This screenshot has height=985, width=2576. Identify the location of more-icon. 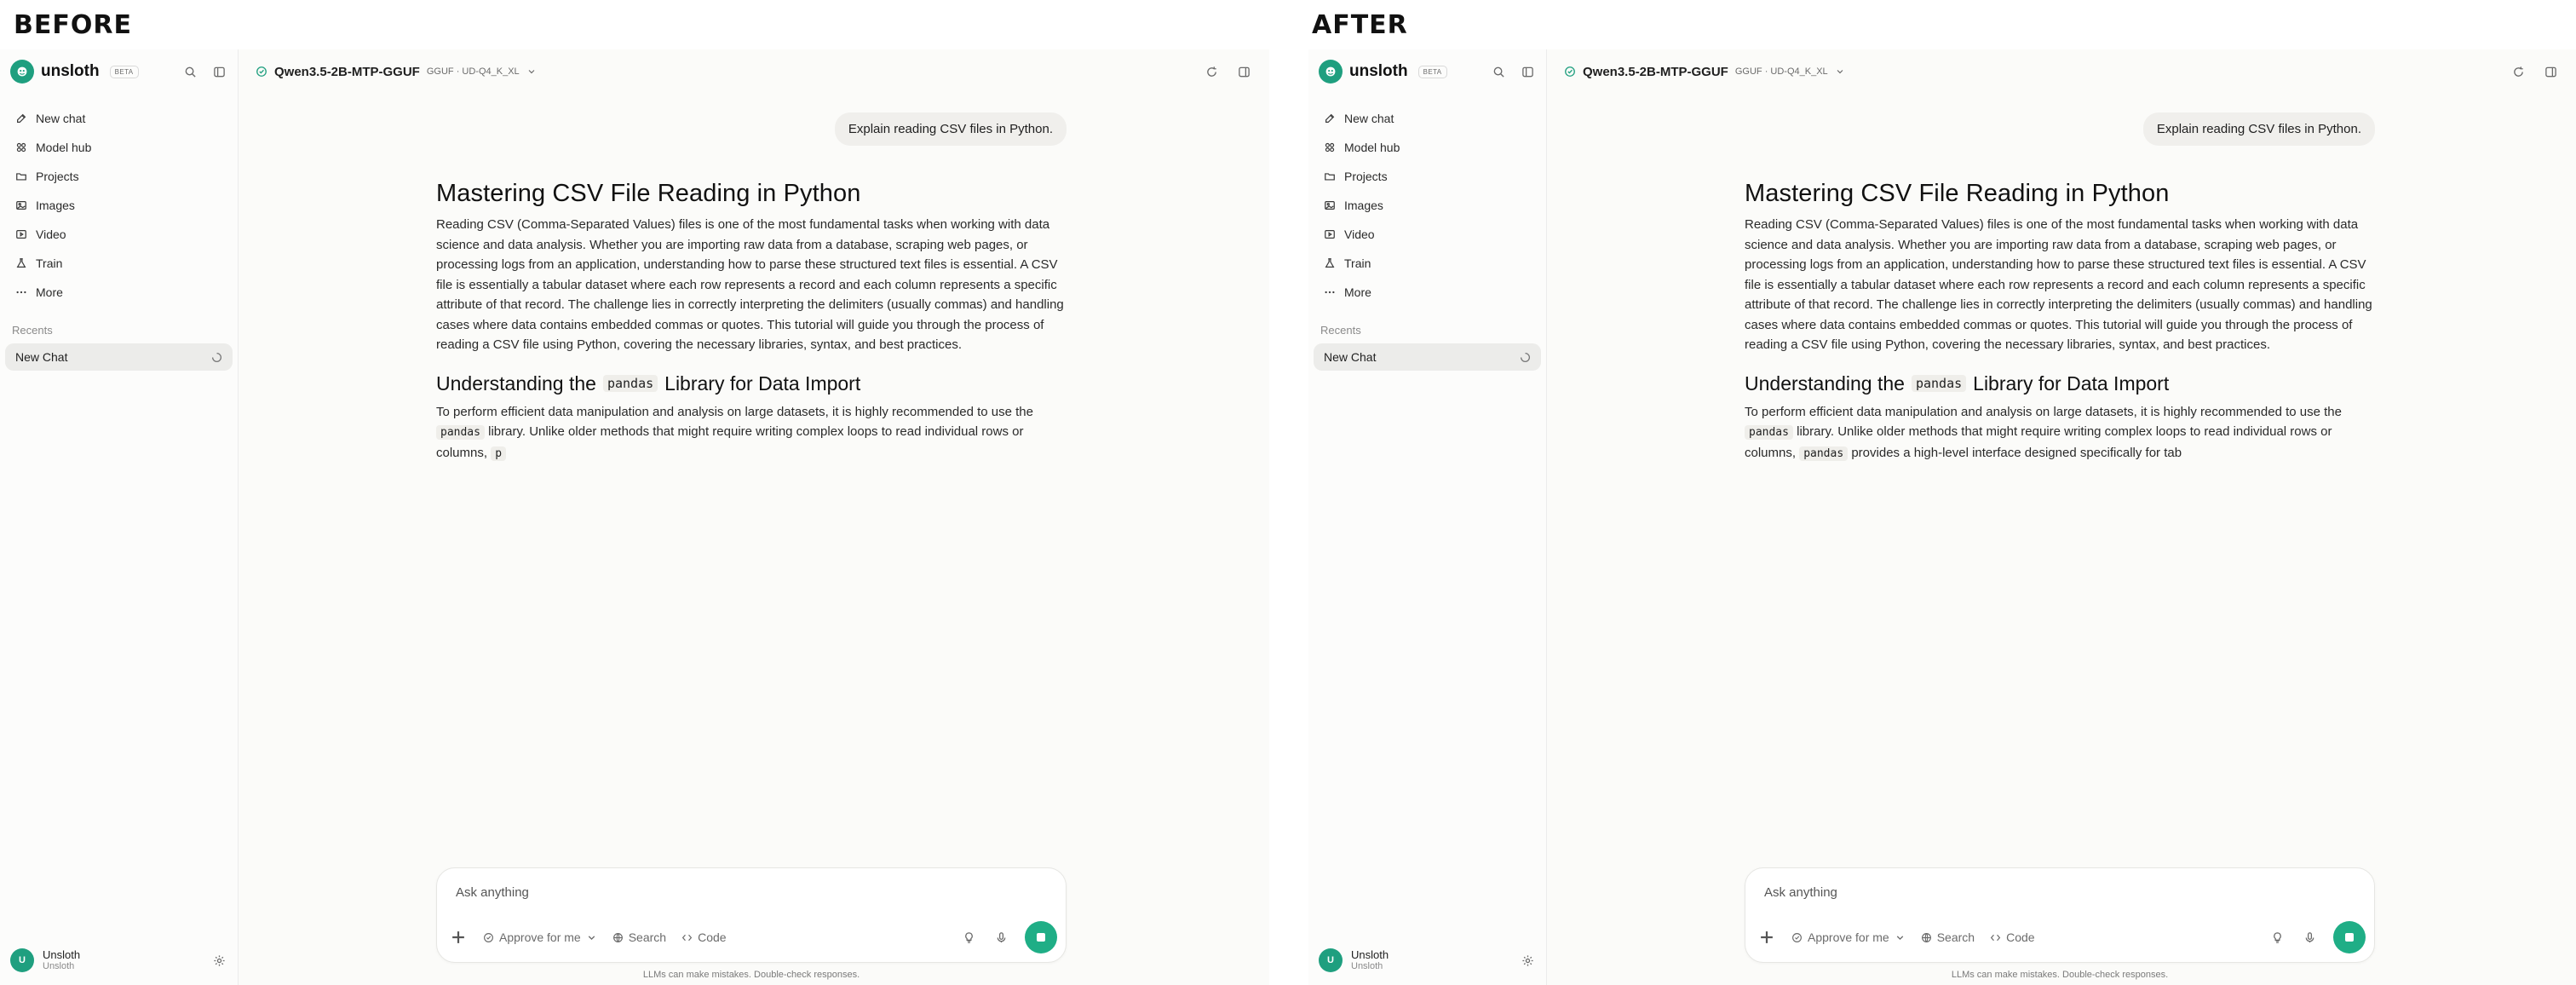
(21, 292).